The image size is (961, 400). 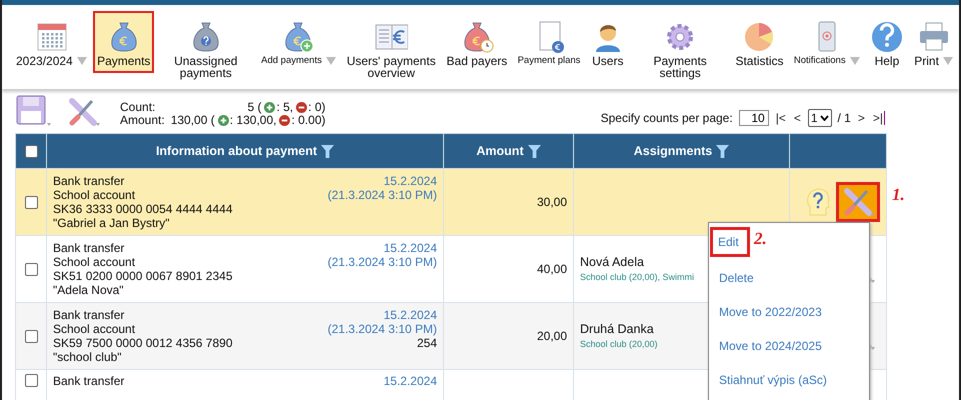 What do you see at coordinates (205, 67) in the screenshot?
I see `toolbar-button-label: Unassigned payments` at bounding box center [205, 67].